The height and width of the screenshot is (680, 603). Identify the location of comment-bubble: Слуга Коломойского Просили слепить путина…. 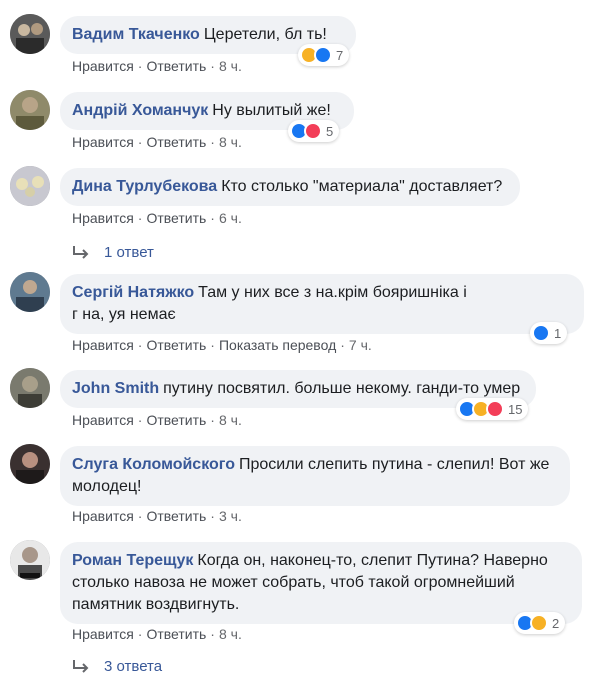
(315, 476).